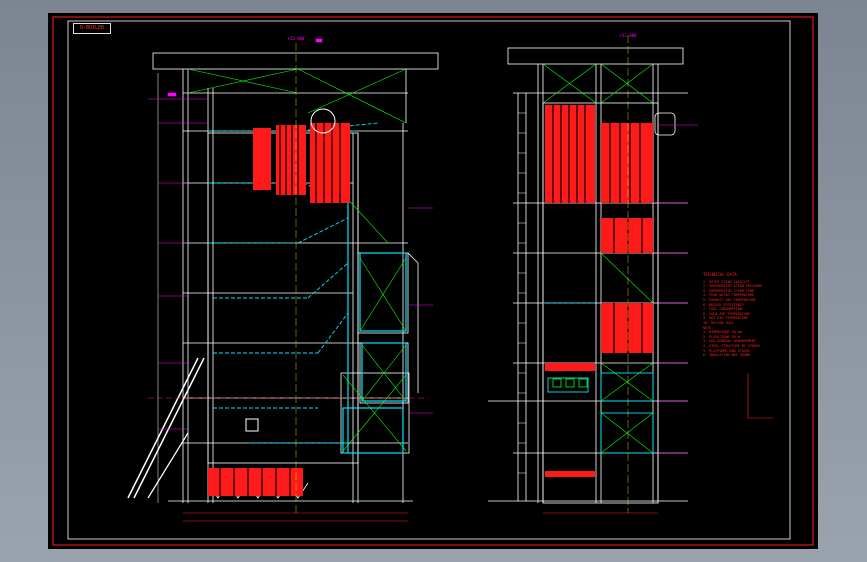  What do you see at coordinates (252, 425) in the screenshot?
I see `burner-port` at bounding box center [252, 425].